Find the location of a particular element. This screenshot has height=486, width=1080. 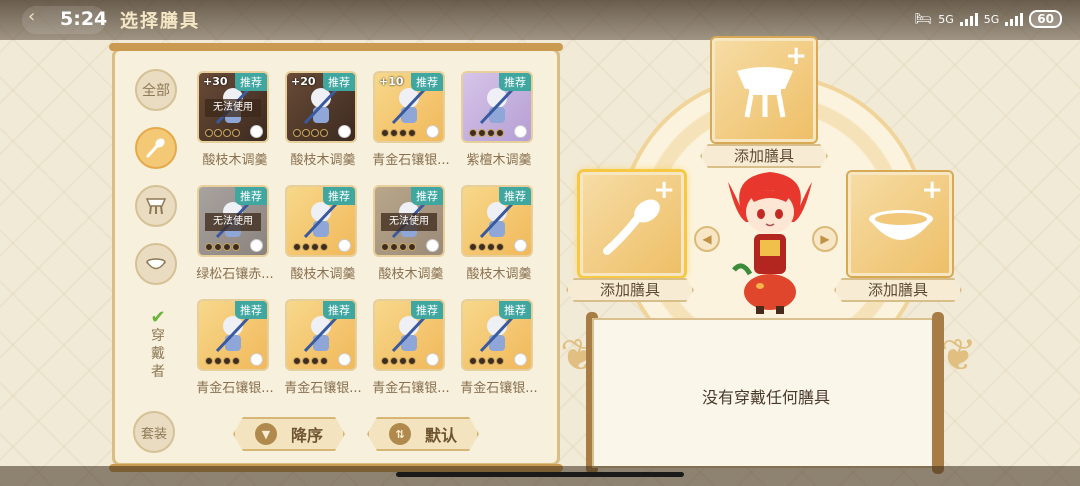

tab-cup is located at coordinates (156, 206).